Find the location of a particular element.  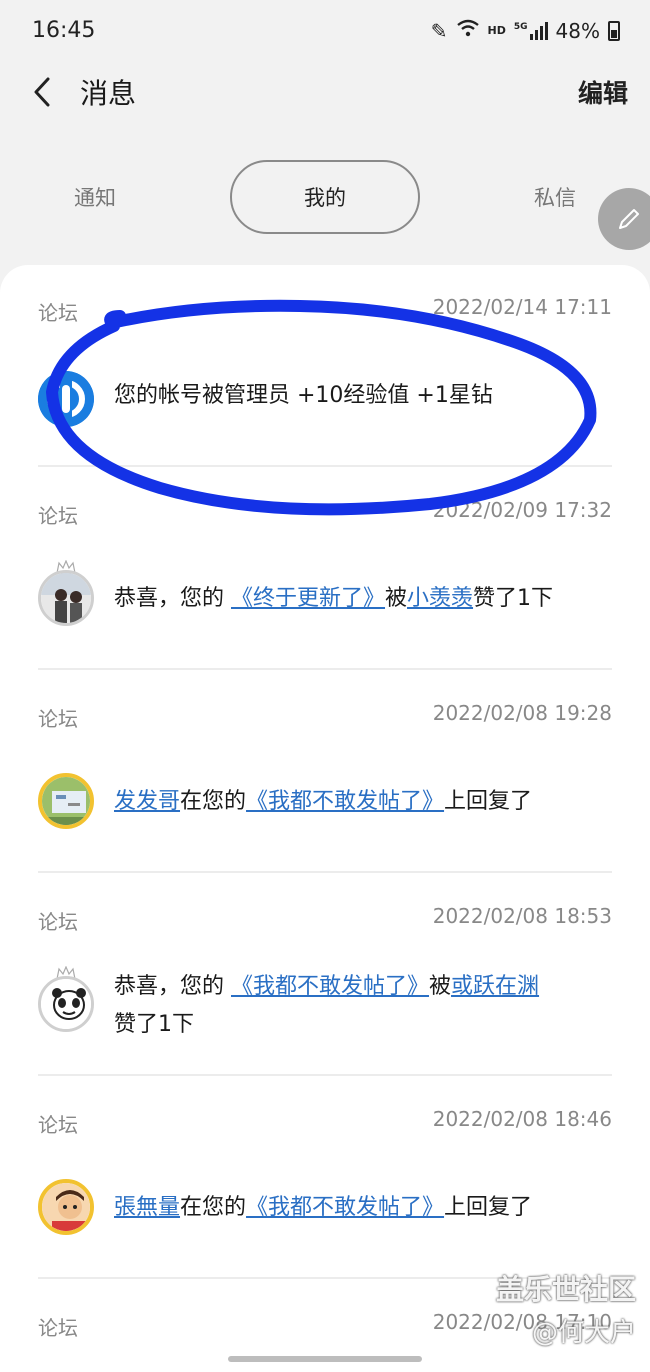

home-indicator is located at coordinates (325, 1359).